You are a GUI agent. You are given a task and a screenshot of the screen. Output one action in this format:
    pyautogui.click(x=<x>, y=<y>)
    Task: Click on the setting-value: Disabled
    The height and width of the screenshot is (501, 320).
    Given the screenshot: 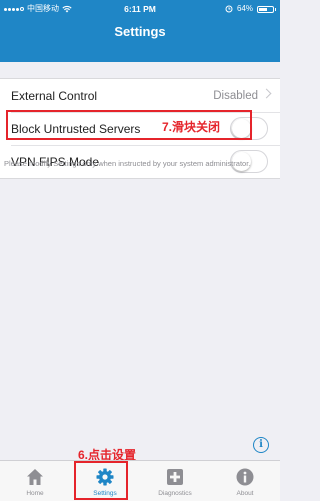 What is the action you would take?
    pyautogui.click(x=235, y=95)
    